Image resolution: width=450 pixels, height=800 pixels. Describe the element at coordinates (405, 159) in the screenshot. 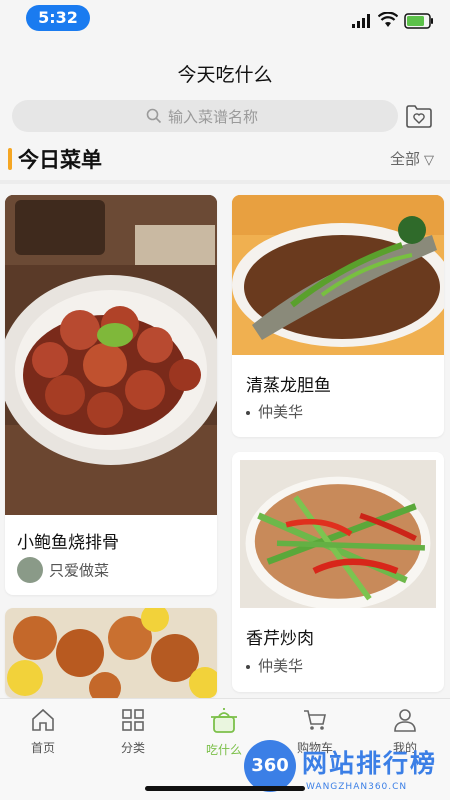

I see `filter-label: 全部` at that location.